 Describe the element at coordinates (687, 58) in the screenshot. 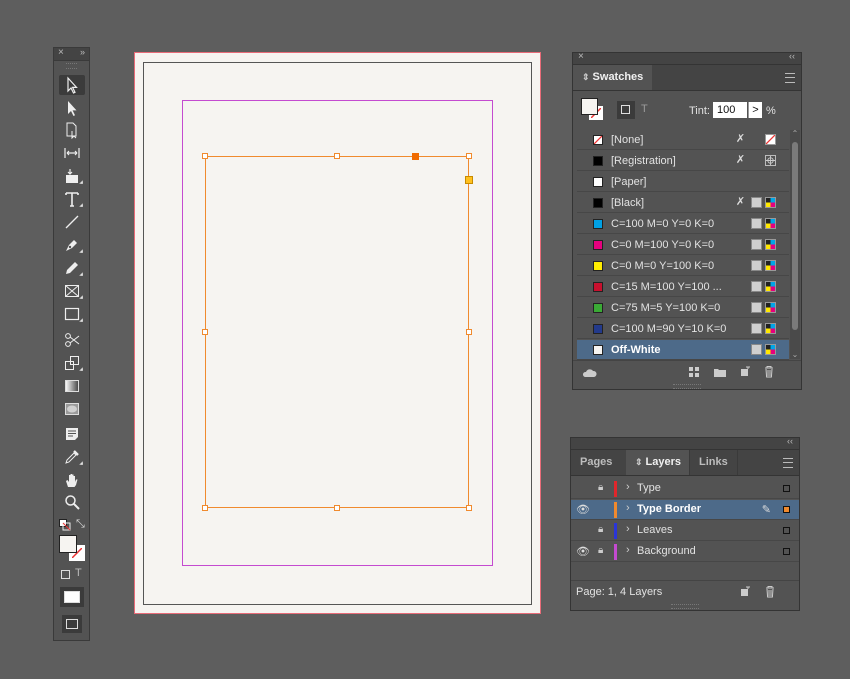

I see `swatches-panel-top: × ‹‹` at that location.